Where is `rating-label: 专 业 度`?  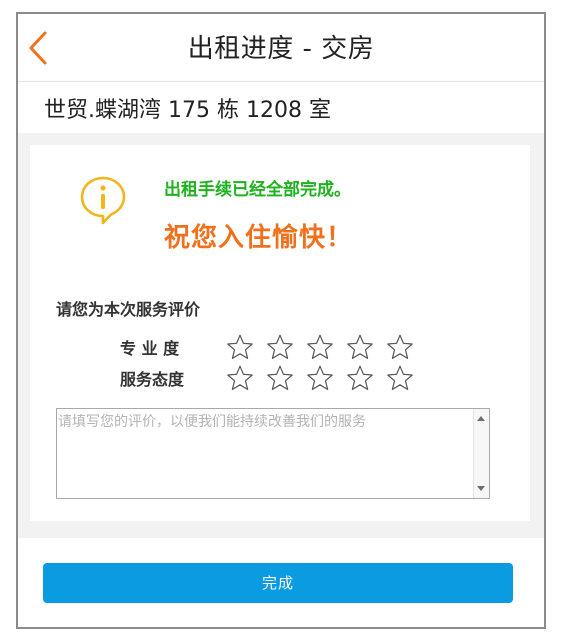 rating-label: 专 业 度 is located at coordinates (150, 348).